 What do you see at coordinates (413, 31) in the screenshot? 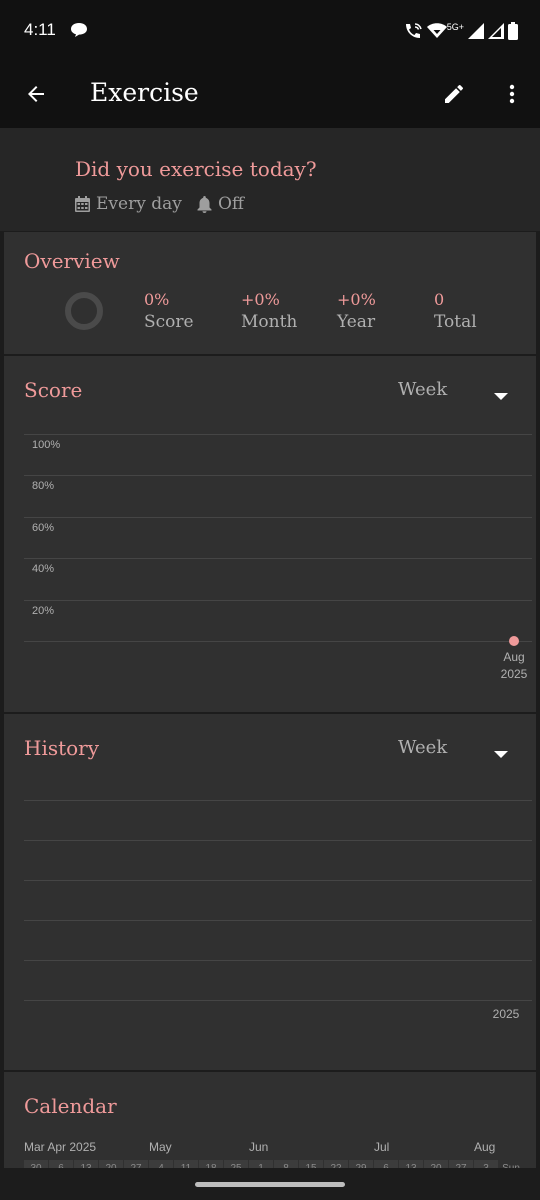
I see `wifi-calling-icon` at bounding box center [413, 31].